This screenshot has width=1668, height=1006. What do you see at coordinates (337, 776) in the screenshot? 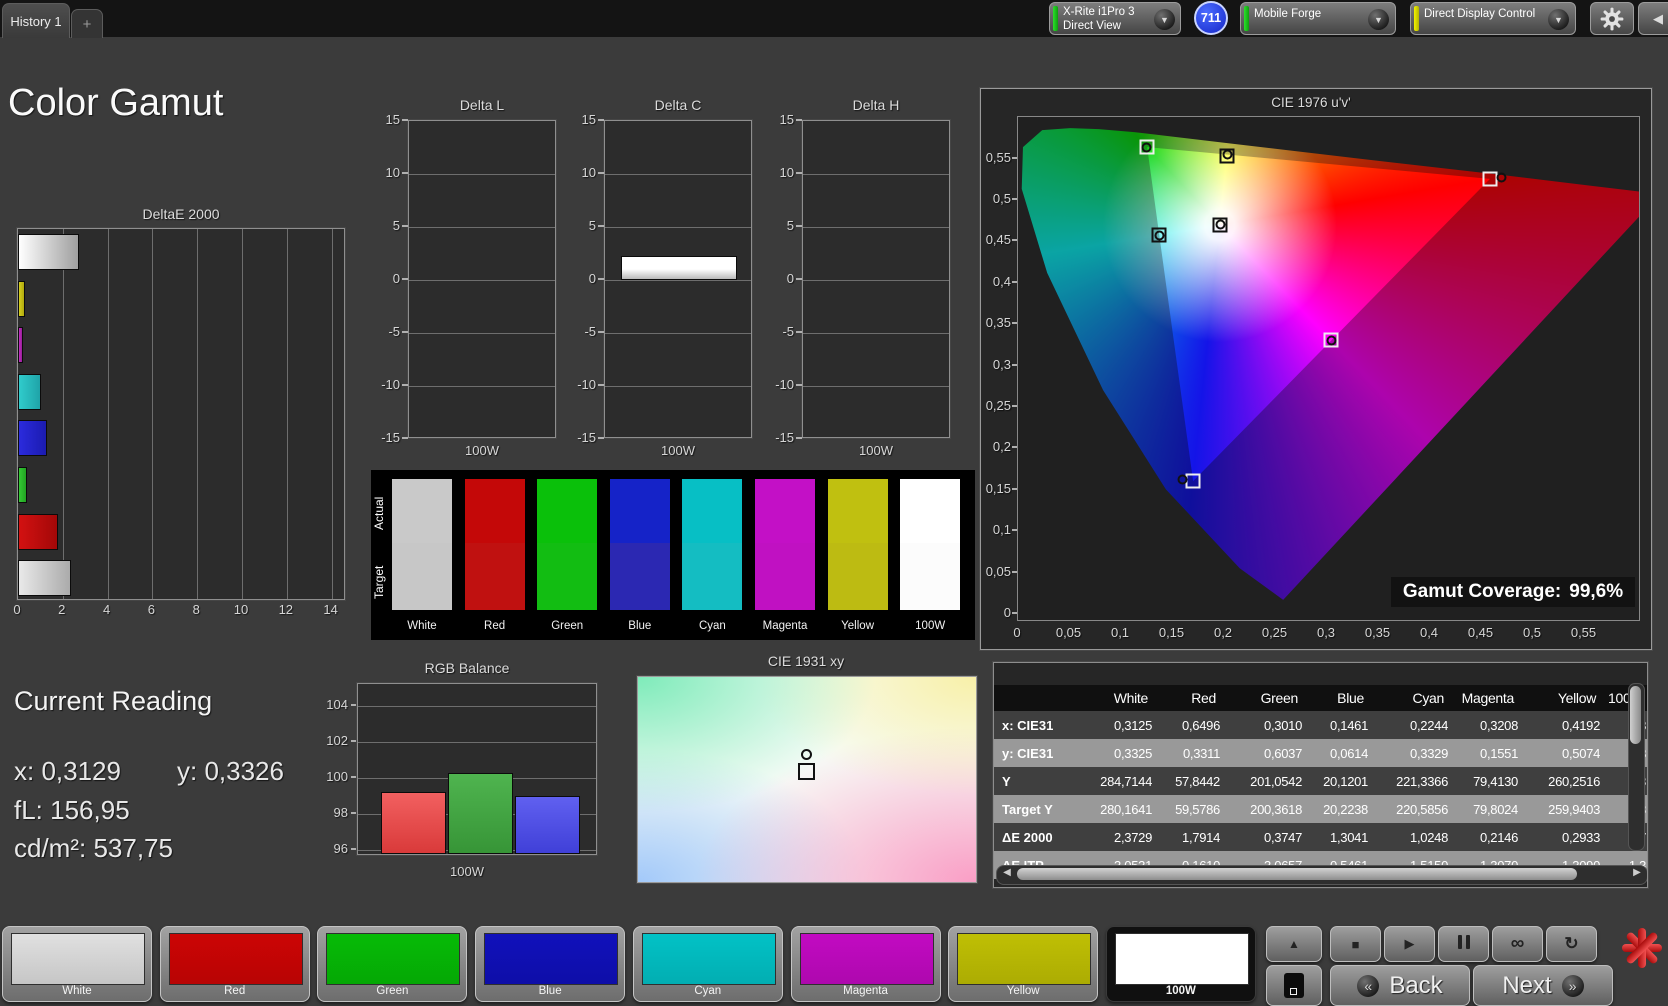
I see `rgb-y-tick-label: 100` at bounding box center [337, 776].